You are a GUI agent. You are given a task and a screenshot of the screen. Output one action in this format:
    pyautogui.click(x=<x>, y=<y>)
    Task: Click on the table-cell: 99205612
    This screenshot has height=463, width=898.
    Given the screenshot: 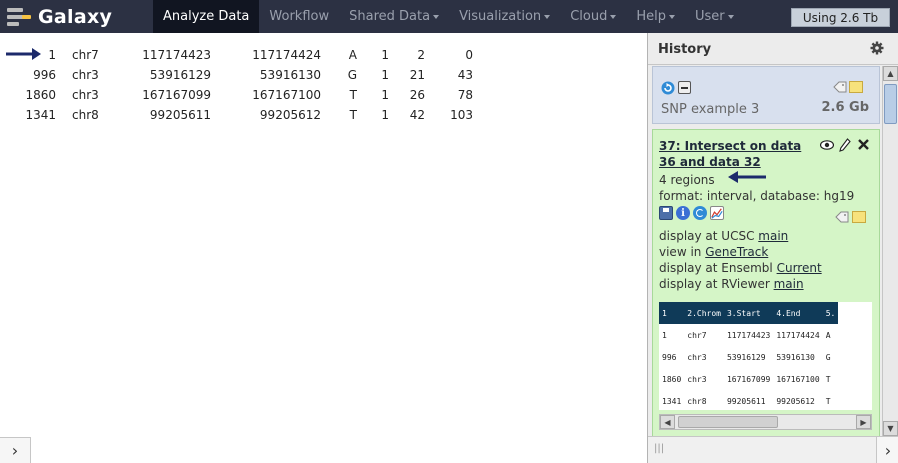 What is the action you would take?
    pyautogui.click(x=290, y=115)
    